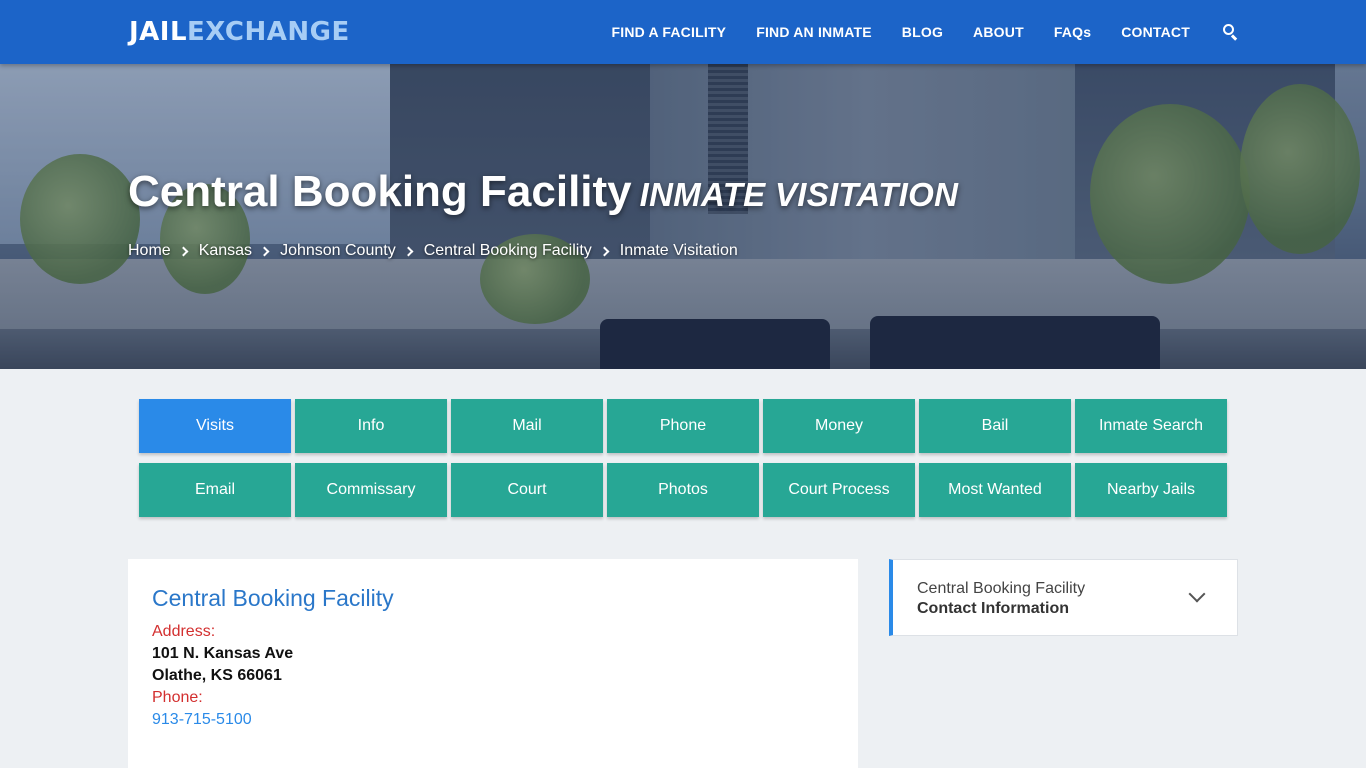 The height and width of the screenshot is (768, 1366). I want to click on nav-find-inmate: FIND AN INMATE, so click(814, 32).